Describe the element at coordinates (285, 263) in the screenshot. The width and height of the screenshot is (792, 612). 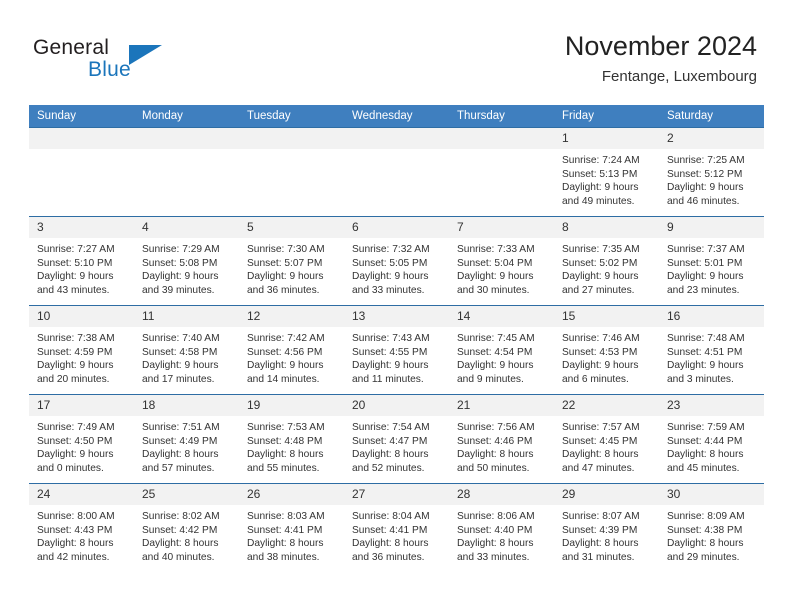
I see `sunset-text: Sunset: 5:07 PM` at that location.